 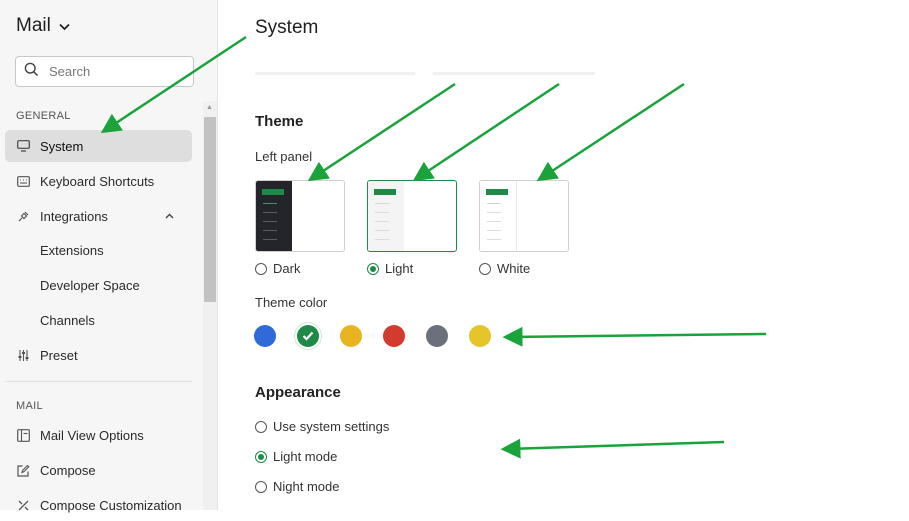 I want to click on appearance-option-night: Night mode, so click(x=297, y=486).